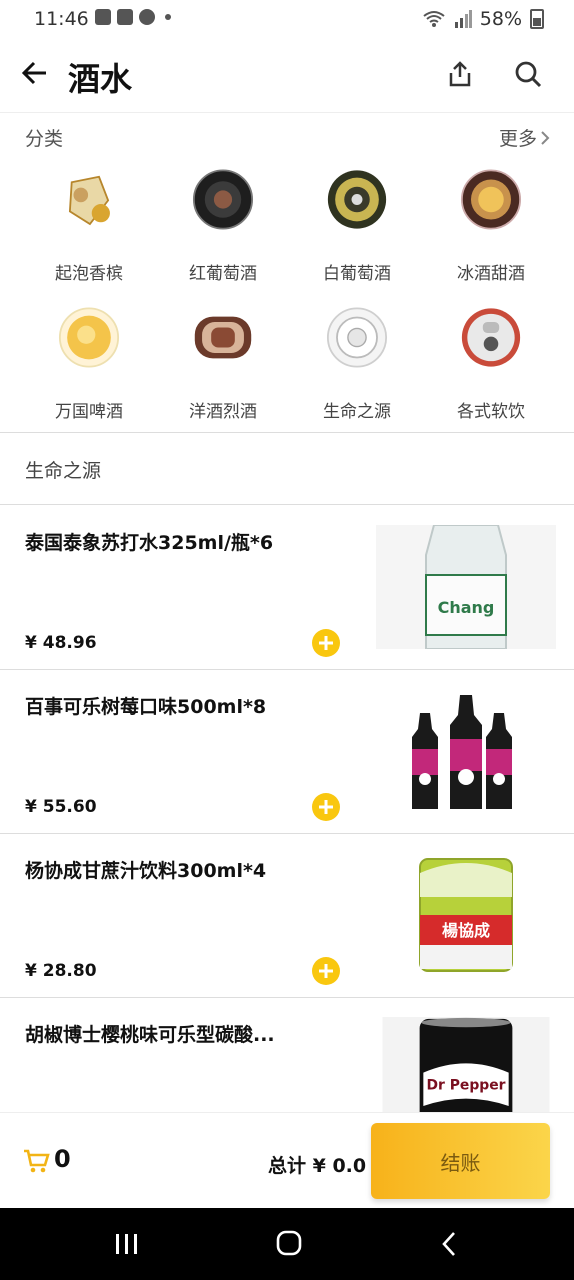  I want to click on category-water: 生命之源, so click(357, 360).